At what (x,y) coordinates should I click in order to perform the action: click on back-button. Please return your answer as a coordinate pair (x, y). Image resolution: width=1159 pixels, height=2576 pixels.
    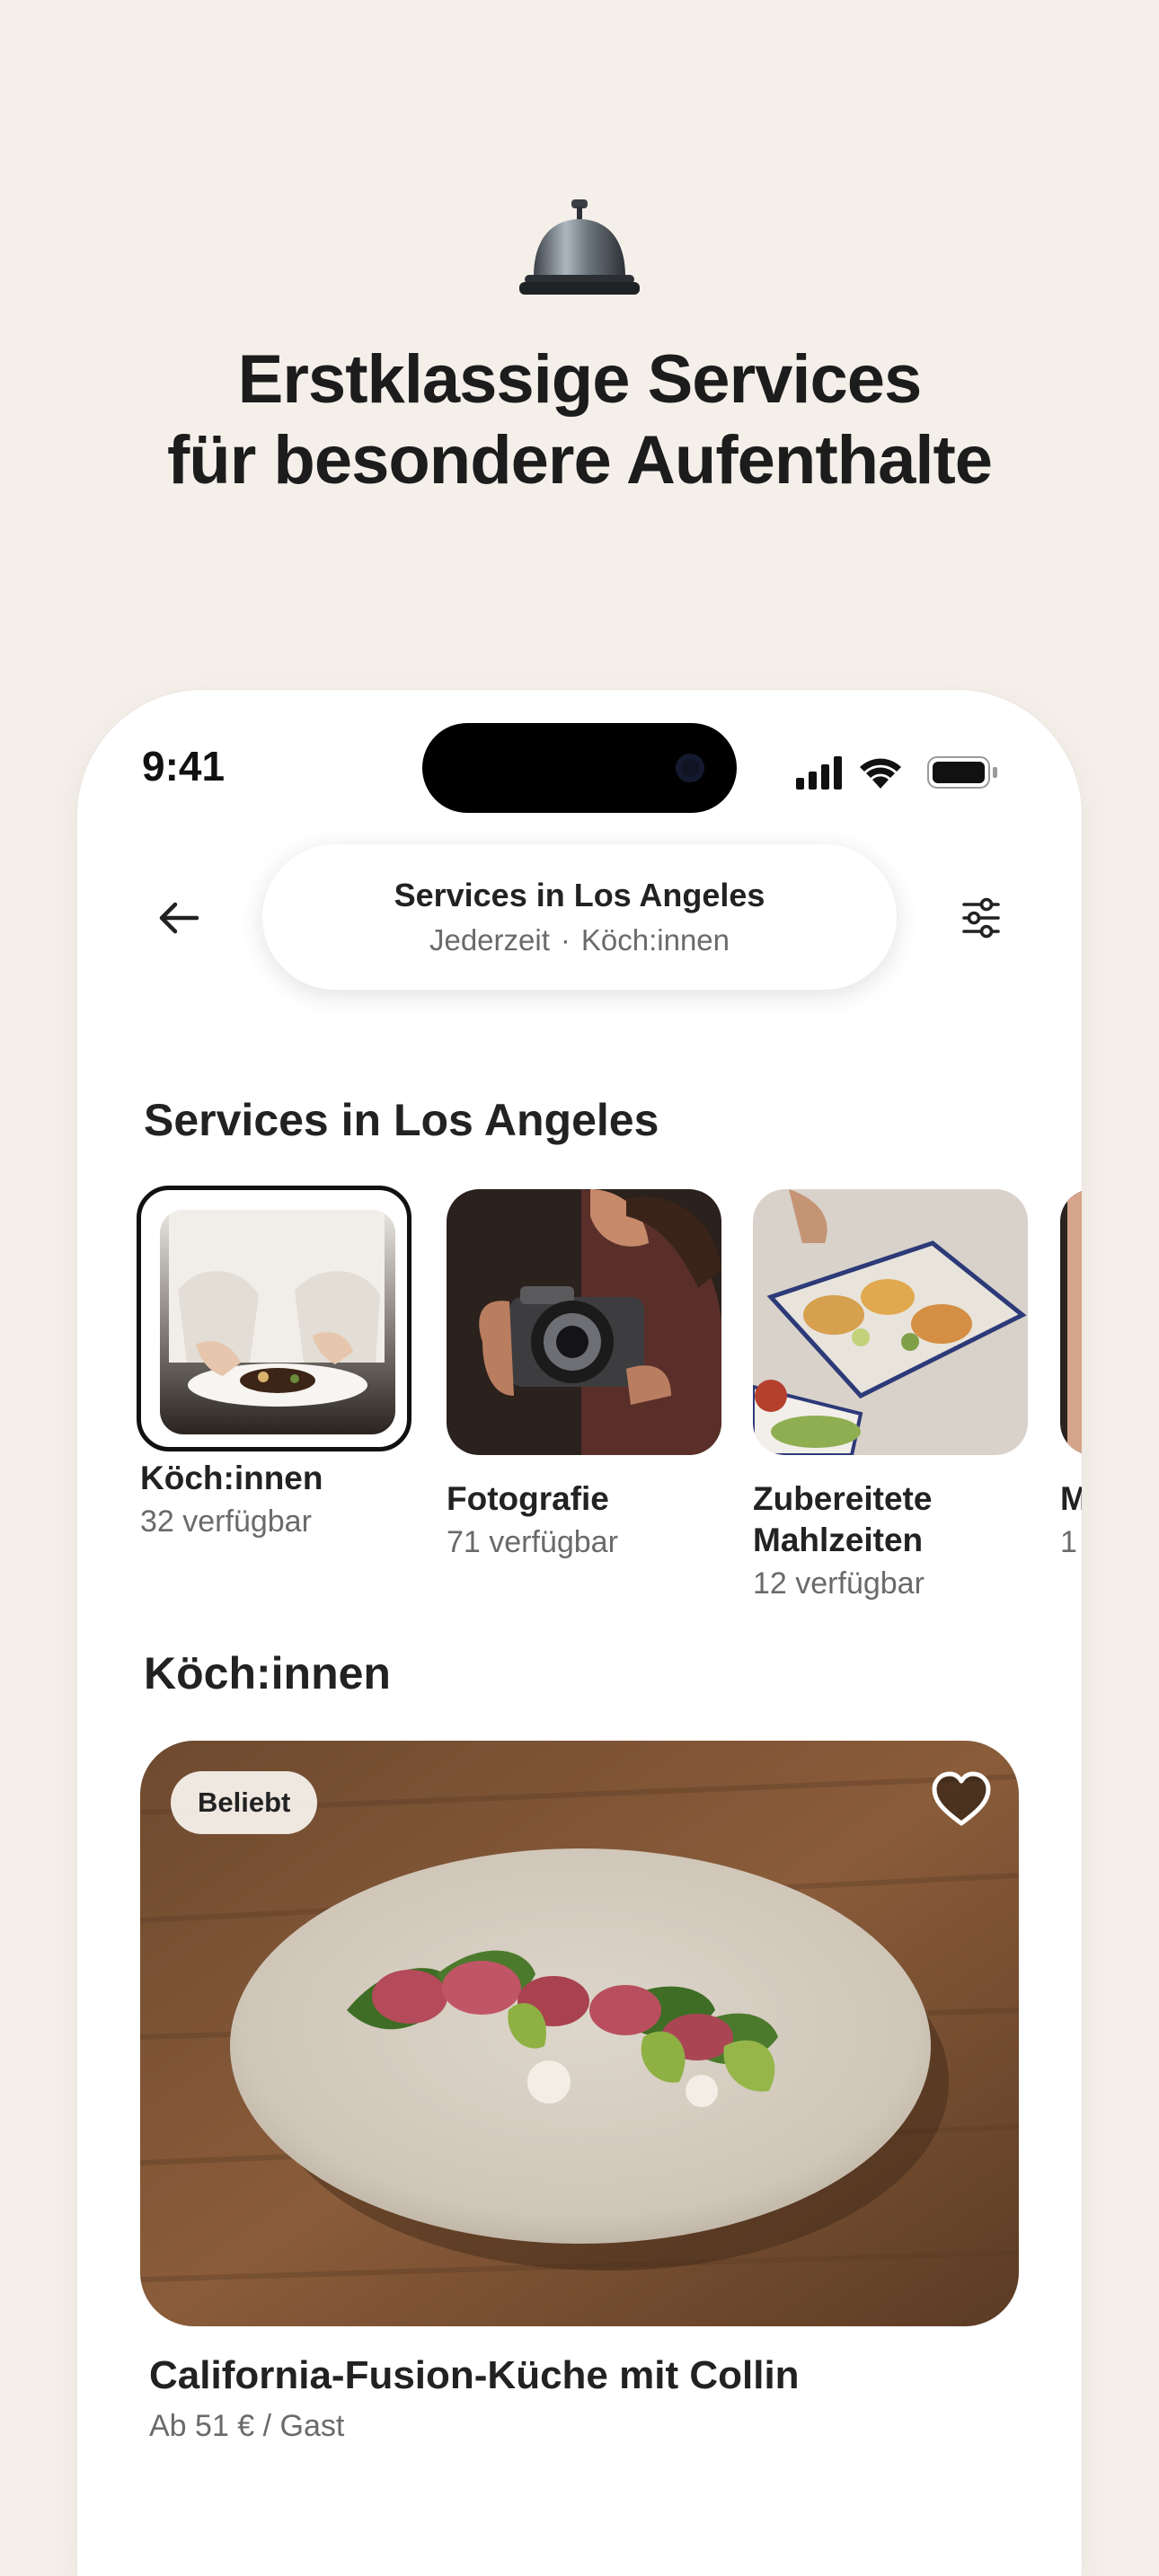
    Looking at the image, I should click on (178, 918).